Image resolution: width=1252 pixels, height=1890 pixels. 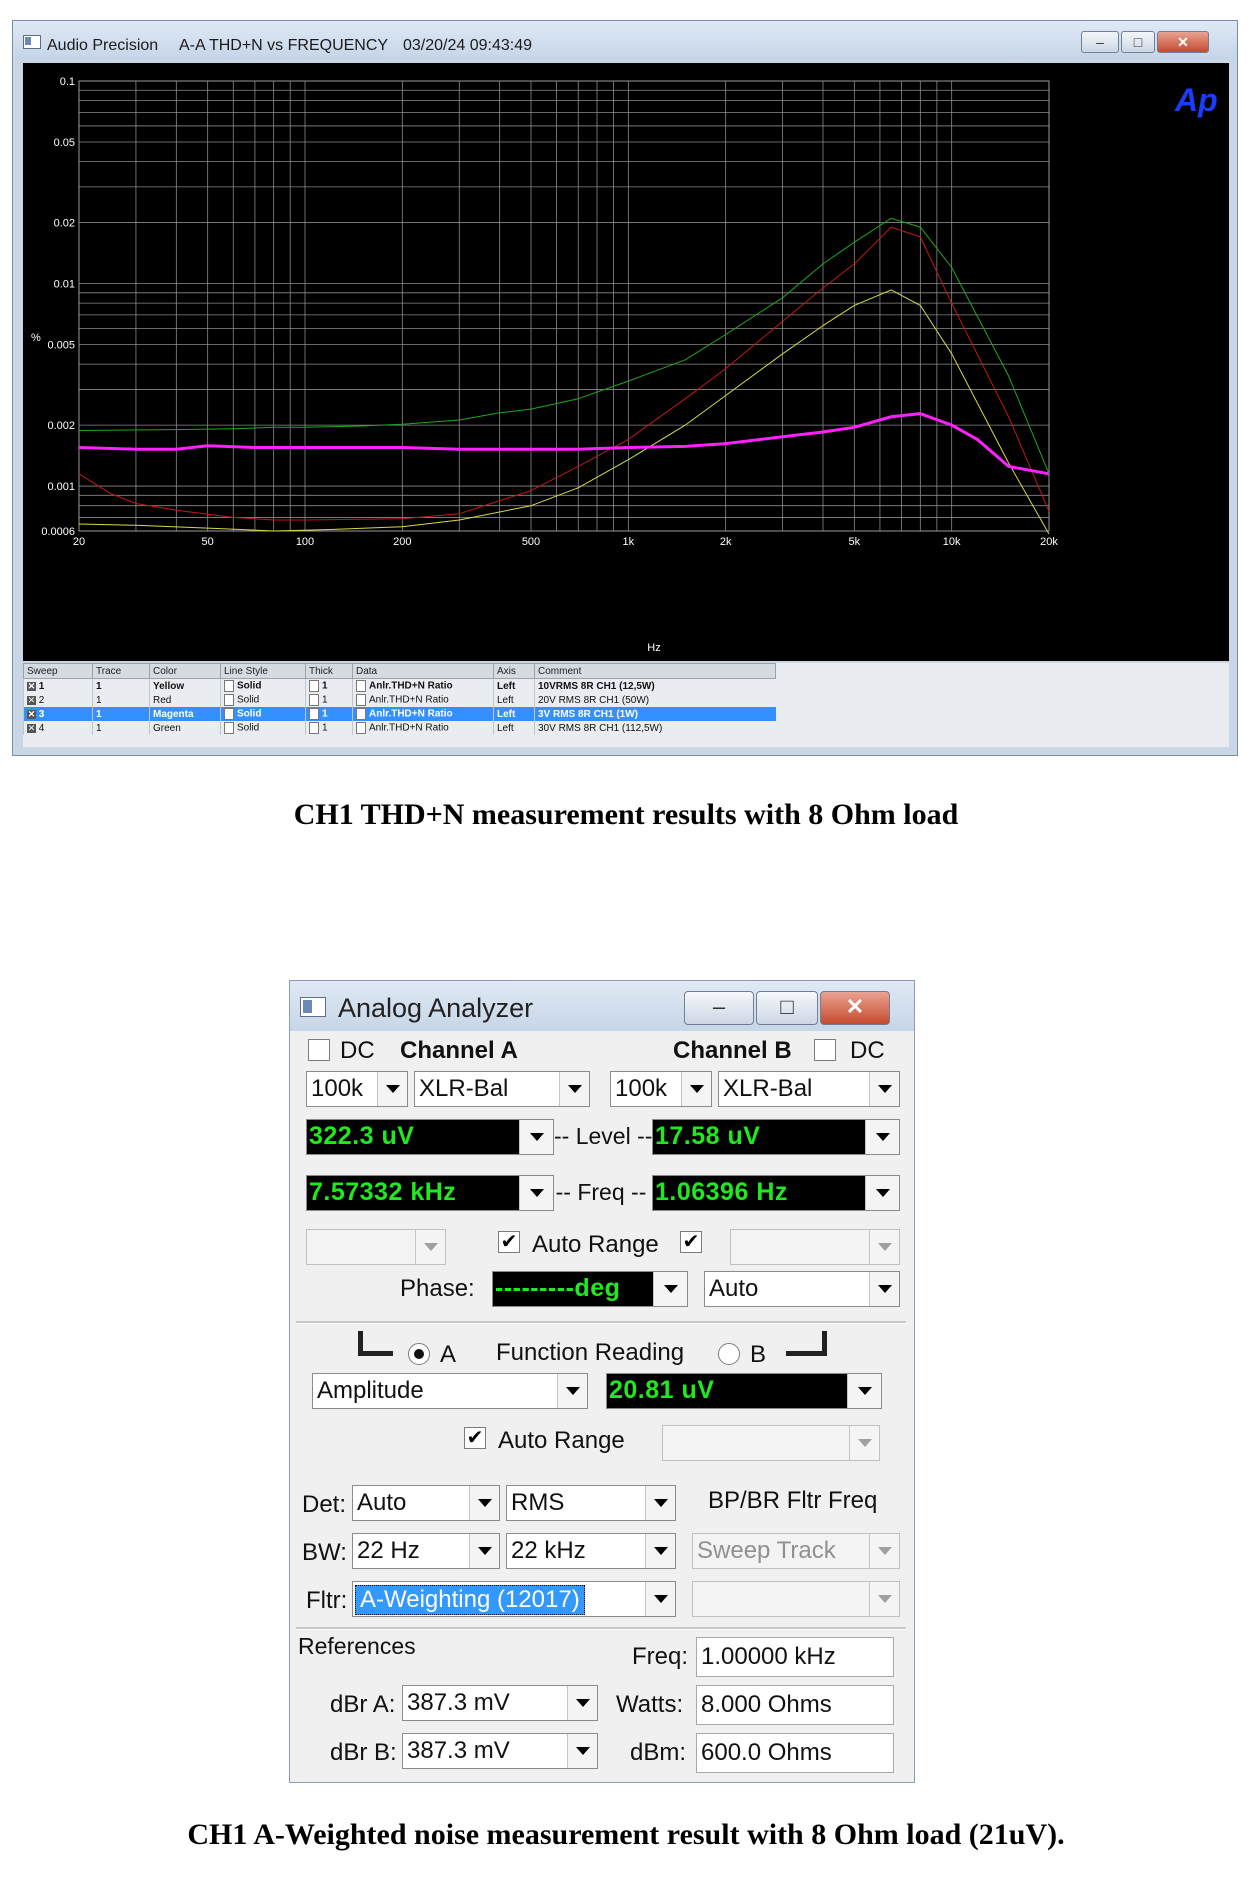 I want to click on dbm-field: 600.0 Ohms, so click(x=795, y=1753).